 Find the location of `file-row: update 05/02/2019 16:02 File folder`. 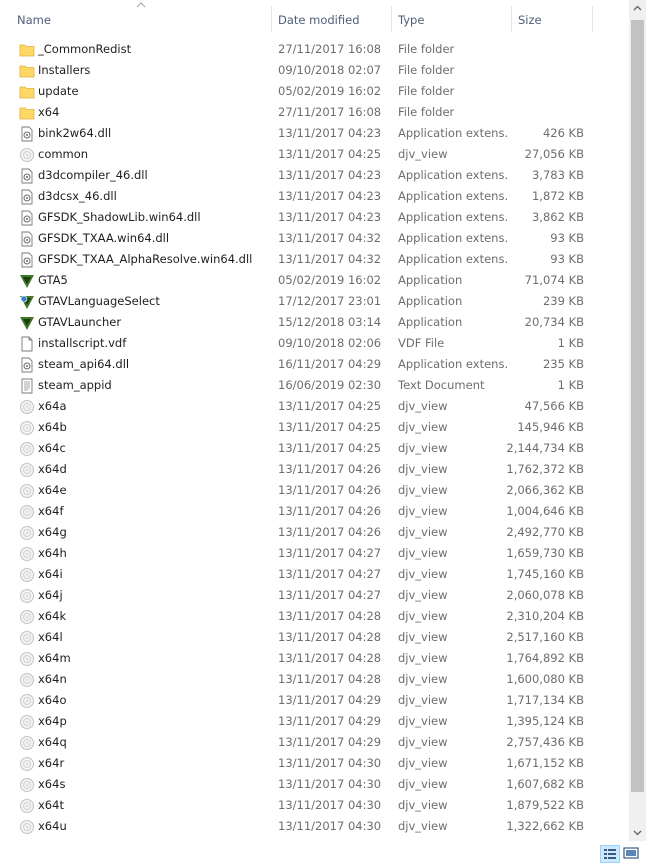

file-row: update 05/02/2019 16:02 File folder is located at coordinates (314, 91).